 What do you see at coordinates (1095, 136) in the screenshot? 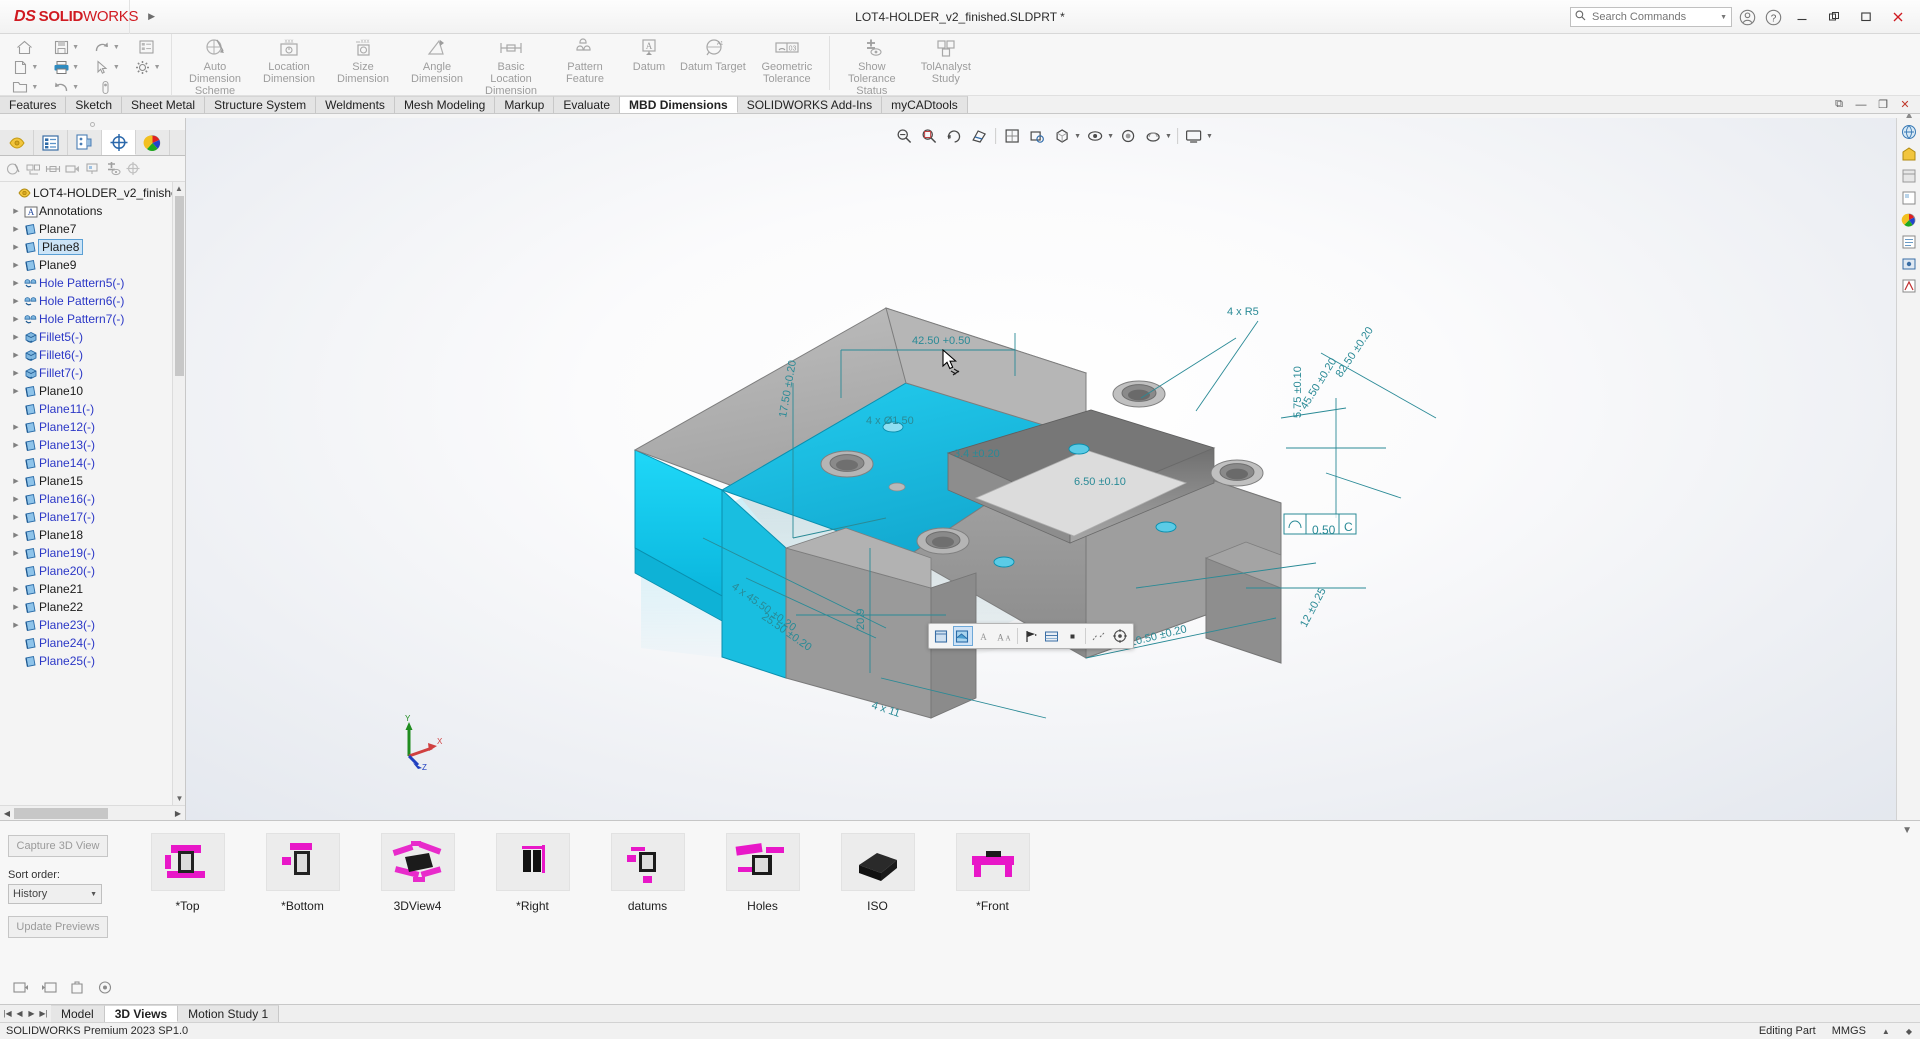
I see `hide-show-items-icon` at bounding box center [1095, 136].